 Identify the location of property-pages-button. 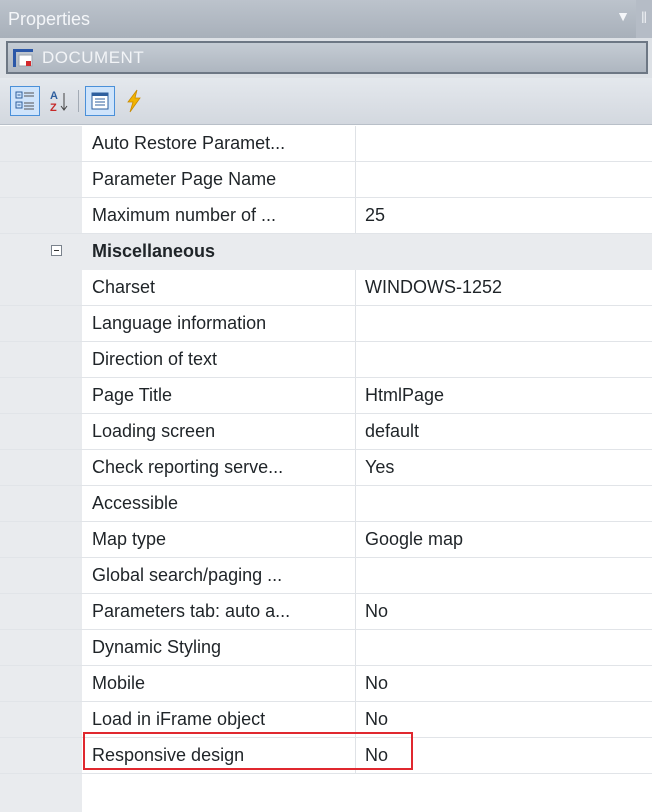
(100, 101).